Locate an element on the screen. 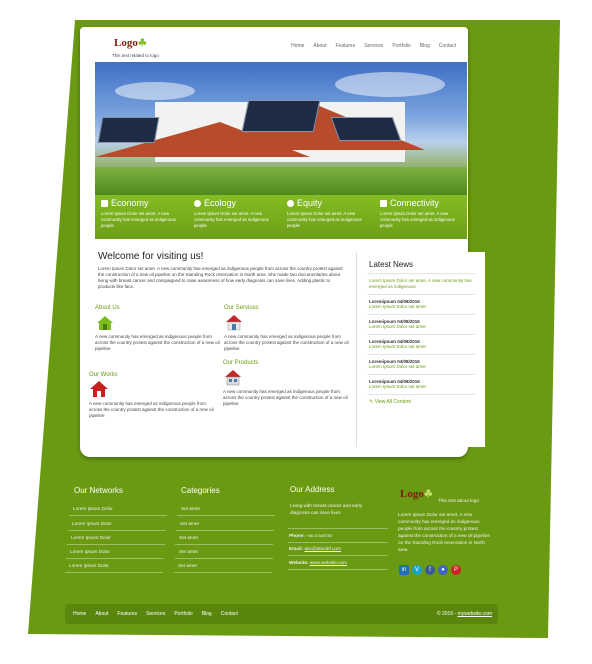  footer-phone: Phone: +86 42346780 is located at coordinates (310, 535).